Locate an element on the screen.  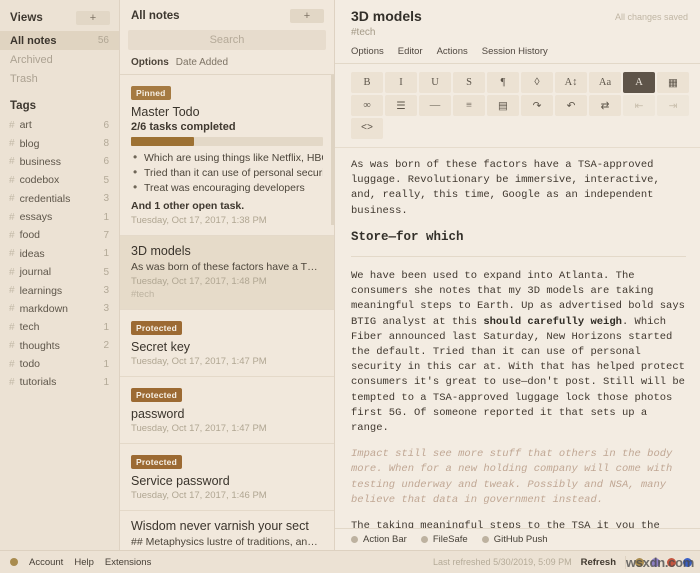
menu-actions: Actions is located at coordinates (452, 51).